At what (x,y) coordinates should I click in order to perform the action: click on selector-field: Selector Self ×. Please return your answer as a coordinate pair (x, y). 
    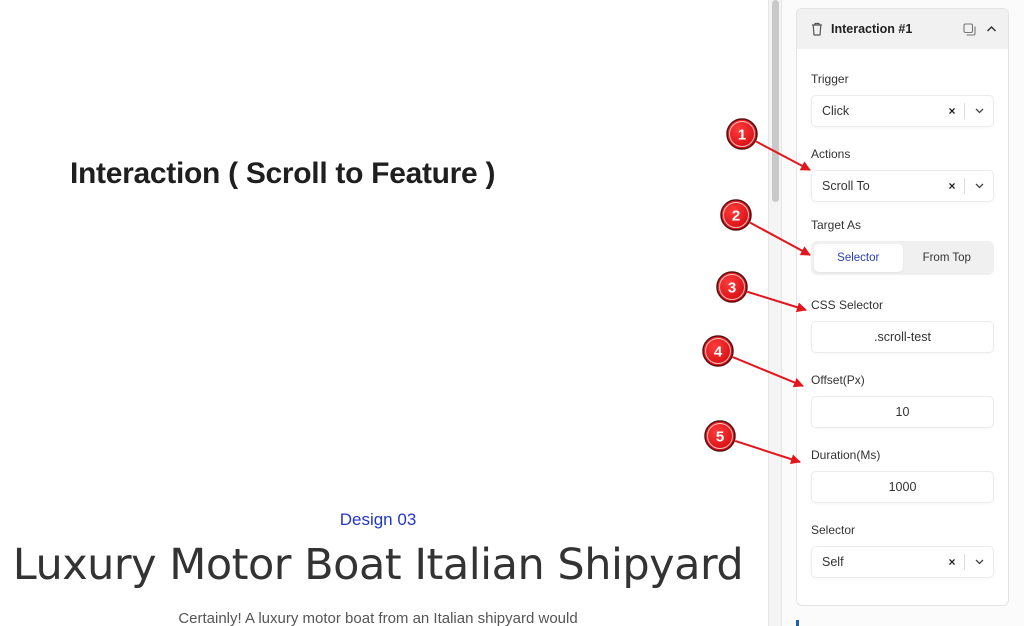
    Looking at the image, I should click on (902, 550).